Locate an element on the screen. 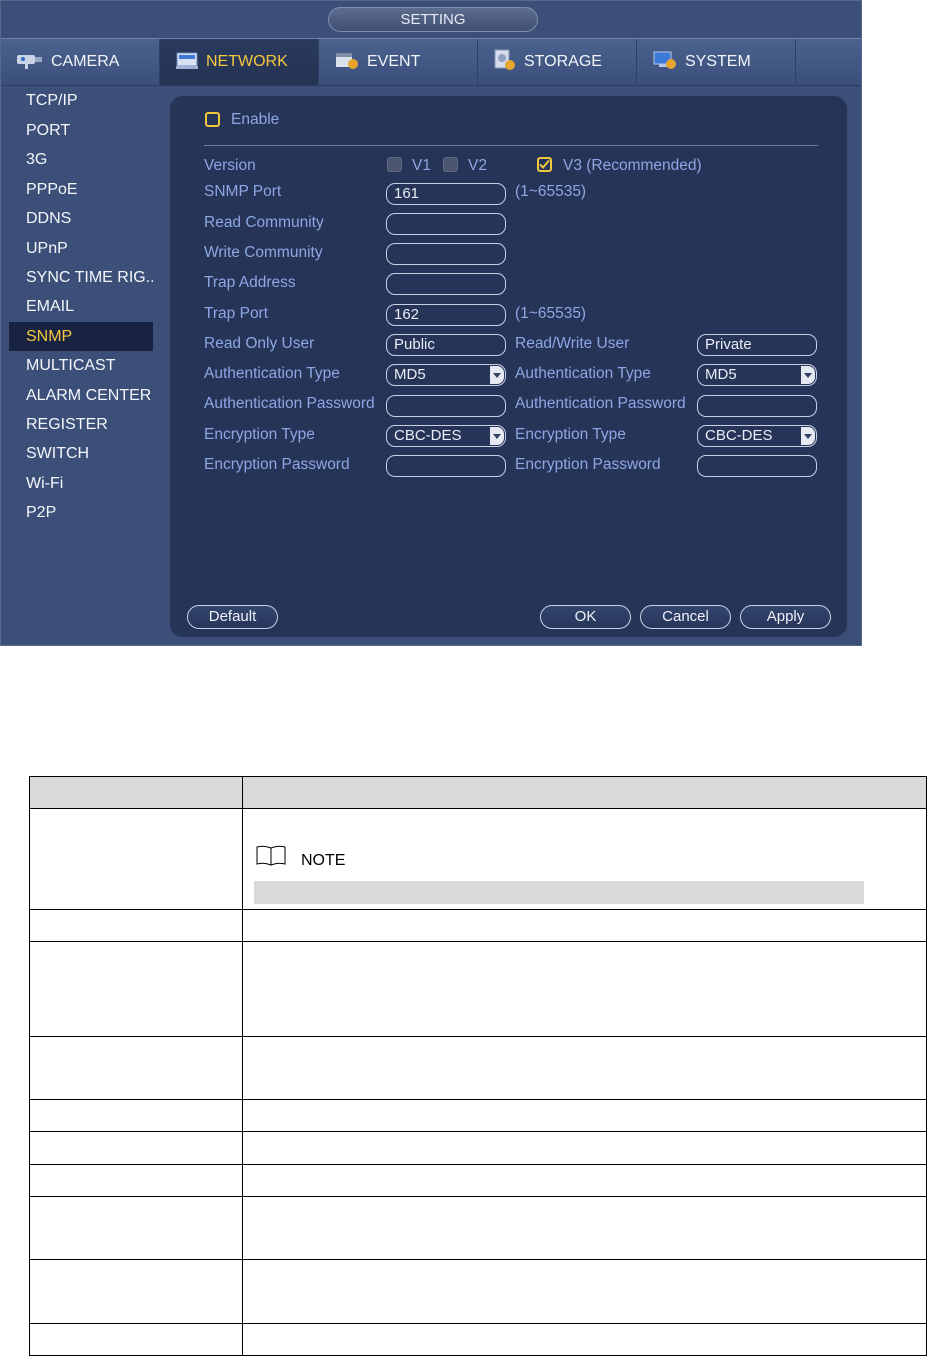 The width and height of the screenshot is (927, 1356). ro-auth-type-label: Authentication Type is located at coordinates (272, 373).